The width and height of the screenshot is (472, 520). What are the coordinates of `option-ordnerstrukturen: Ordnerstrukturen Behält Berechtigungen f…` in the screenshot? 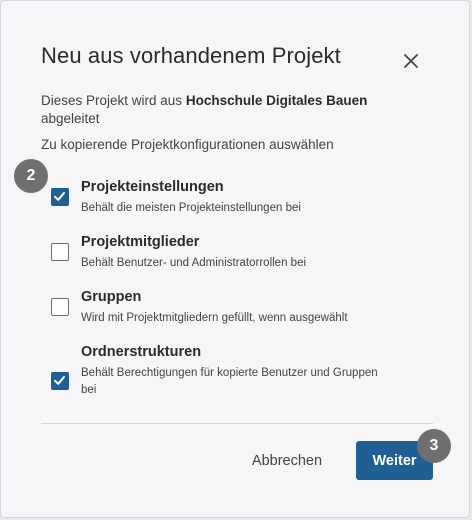 It's located at (241, 373).